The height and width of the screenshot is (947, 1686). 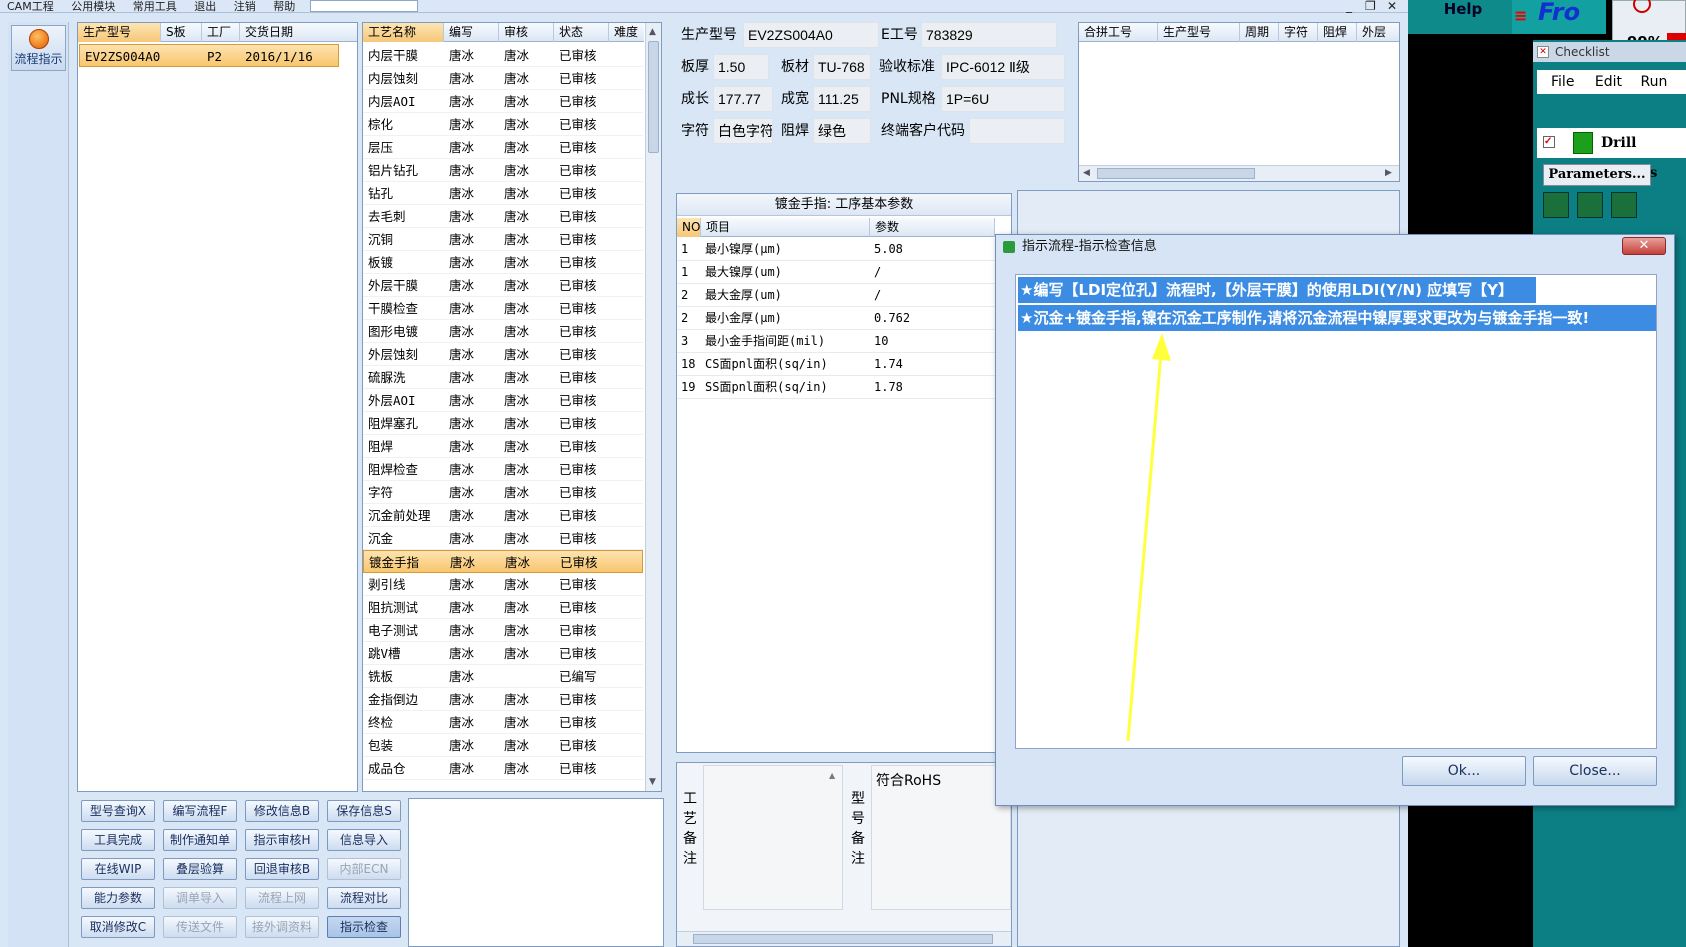 What do you see at coordinates (503, 768) in the screenshot?
I see `process-row: 成品仓 唐冰 唐冰 已审核` at bounding box center [503, 768].